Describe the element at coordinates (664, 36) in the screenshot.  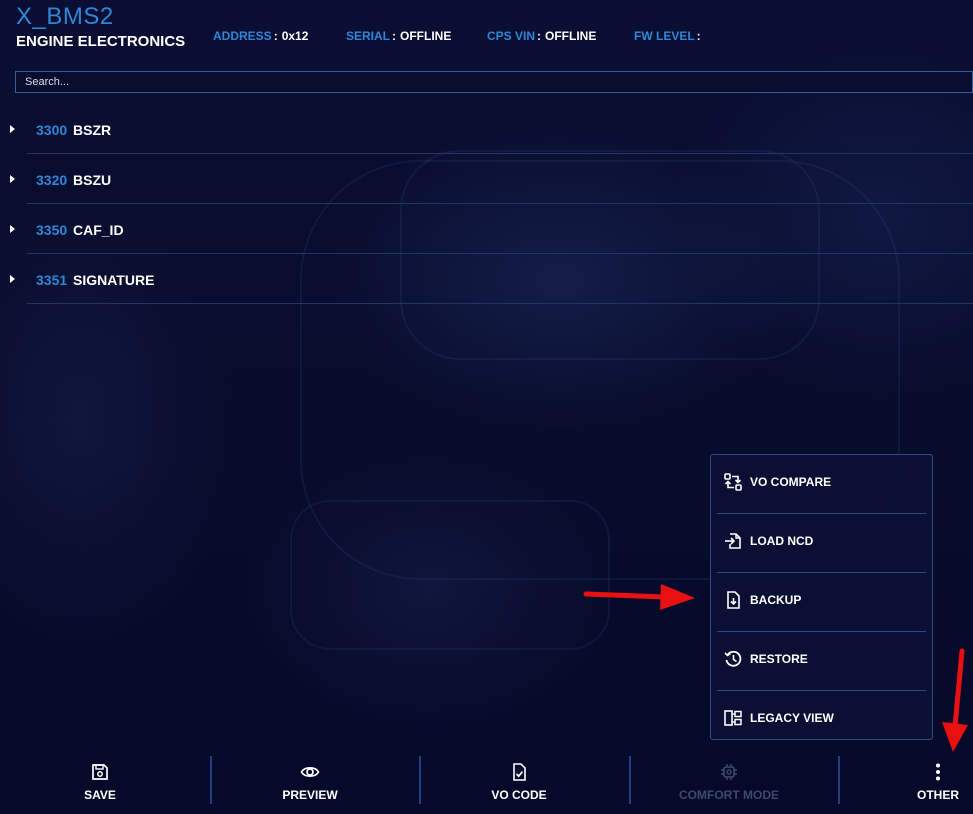
I see `fw-level-label: FW LEVEL` at that location.